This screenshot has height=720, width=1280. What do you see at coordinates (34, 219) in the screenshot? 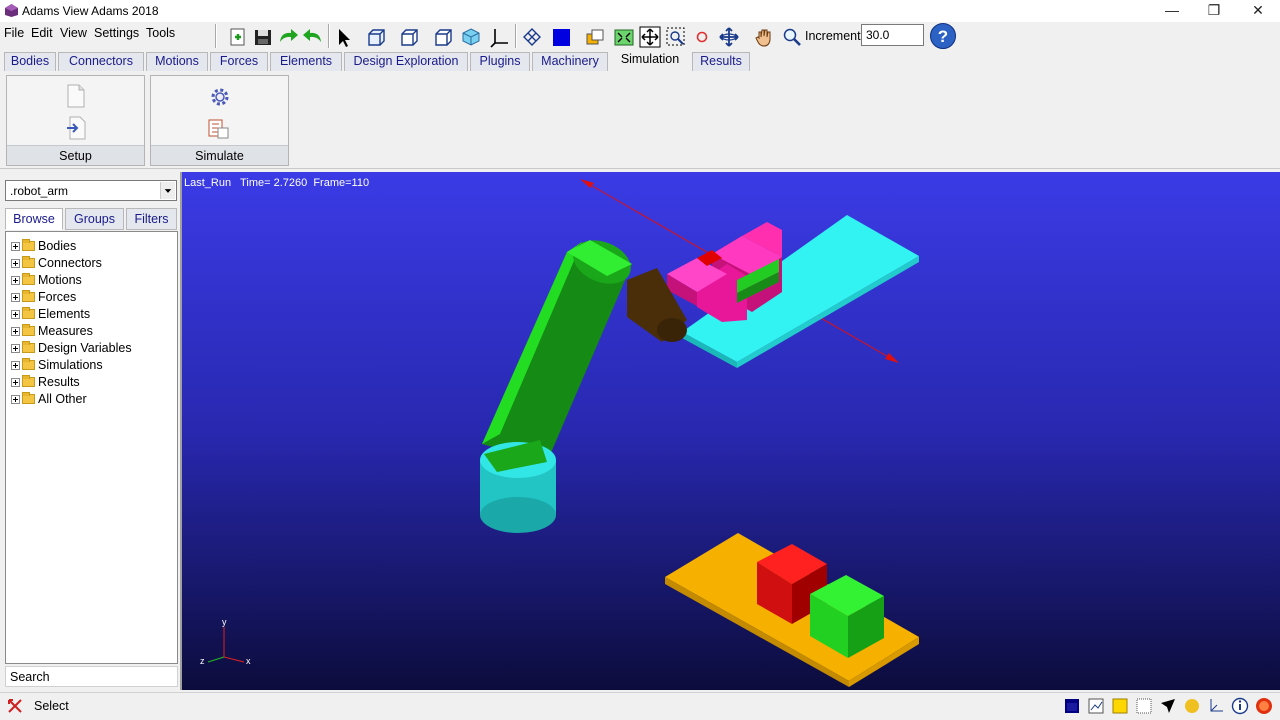
I see `tab-browse: Browse` at bounding box center [34, 219].